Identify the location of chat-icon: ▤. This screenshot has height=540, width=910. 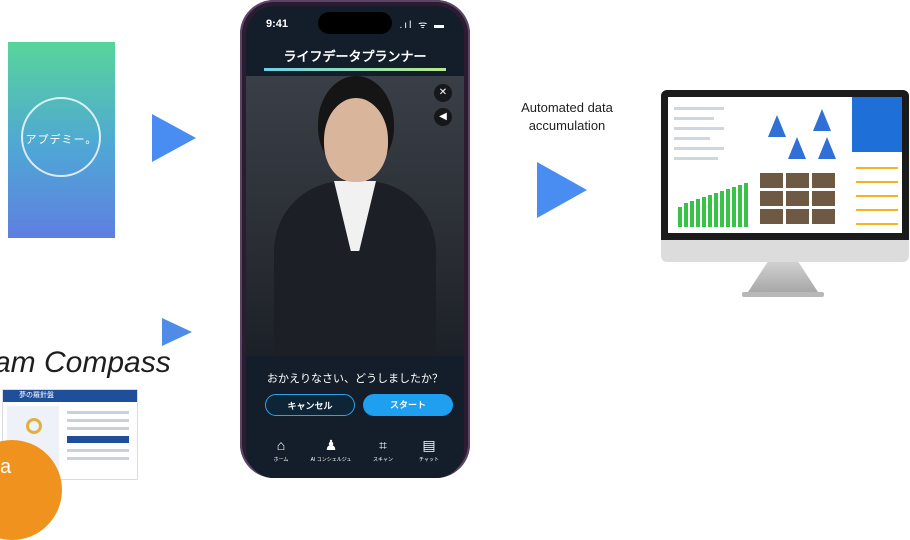
(429, 445).